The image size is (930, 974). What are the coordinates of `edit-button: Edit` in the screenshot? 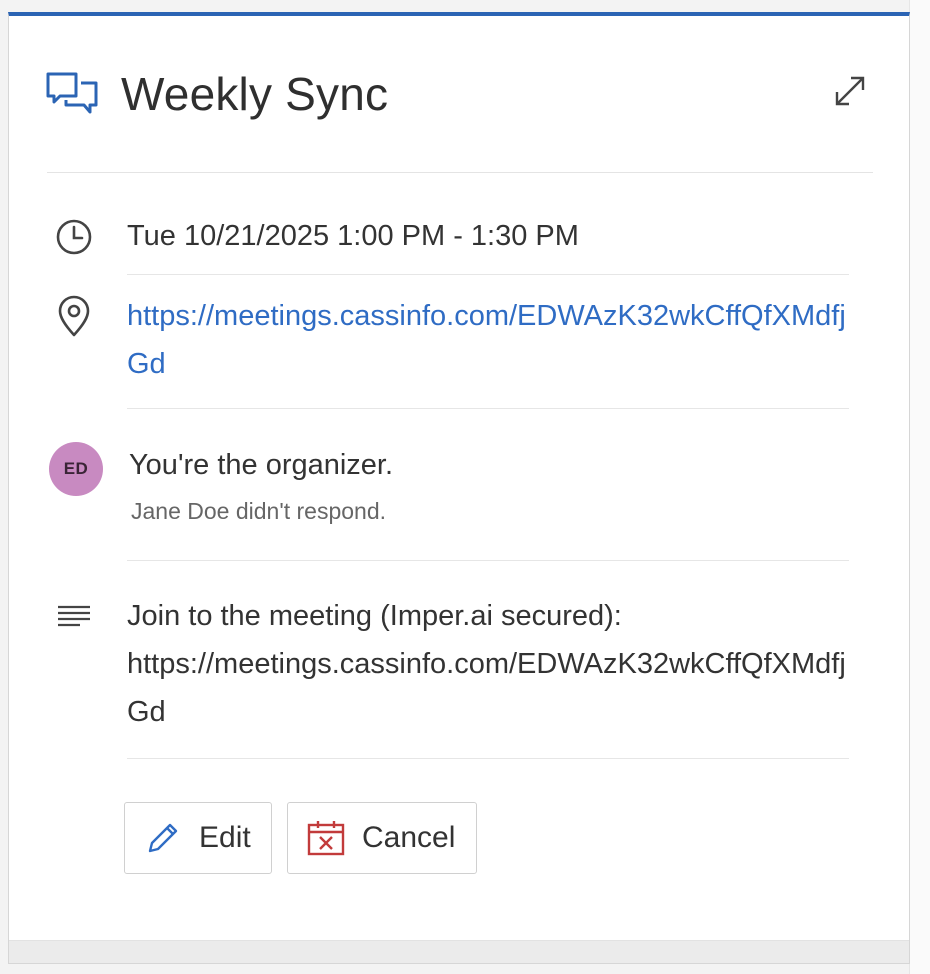 It's located at (198, 838).